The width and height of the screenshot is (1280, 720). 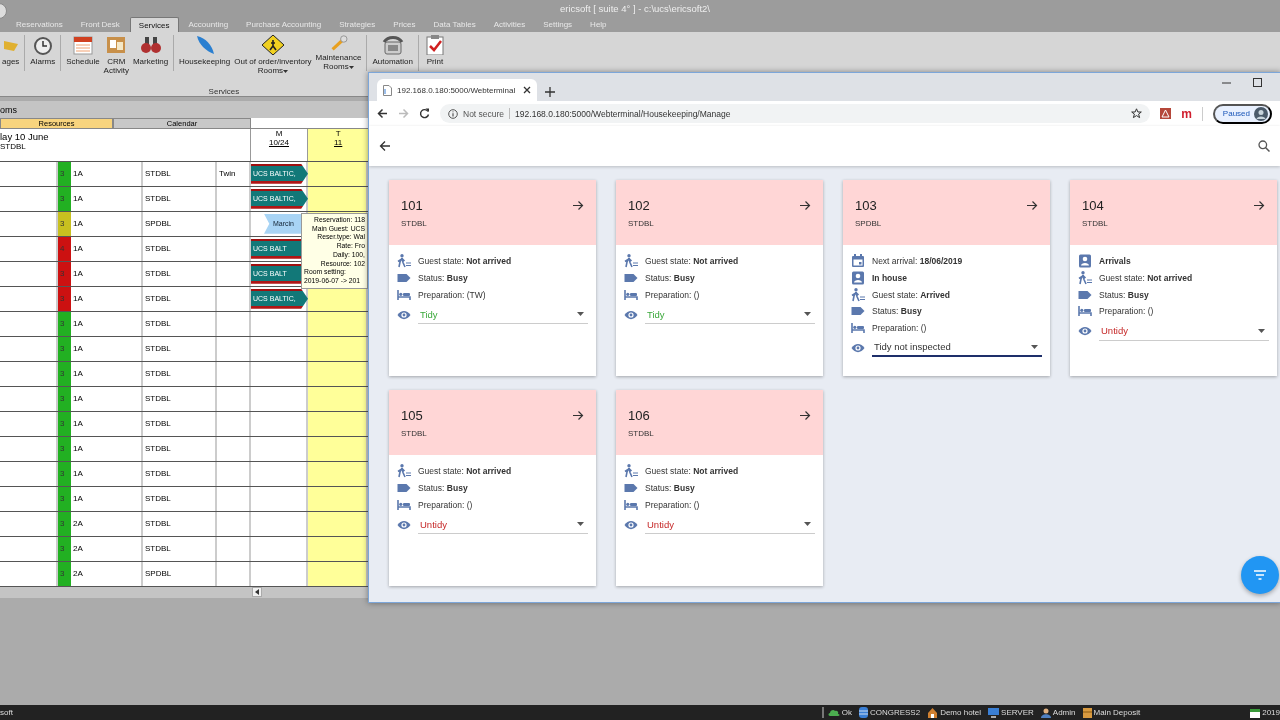 What do you see at coordinates (634, 8) in the screenshot?
I see `window-title: ericsoft [ suite 4° ] - c:\ucs\ericsoft2\` at bounding box center [634, 8].